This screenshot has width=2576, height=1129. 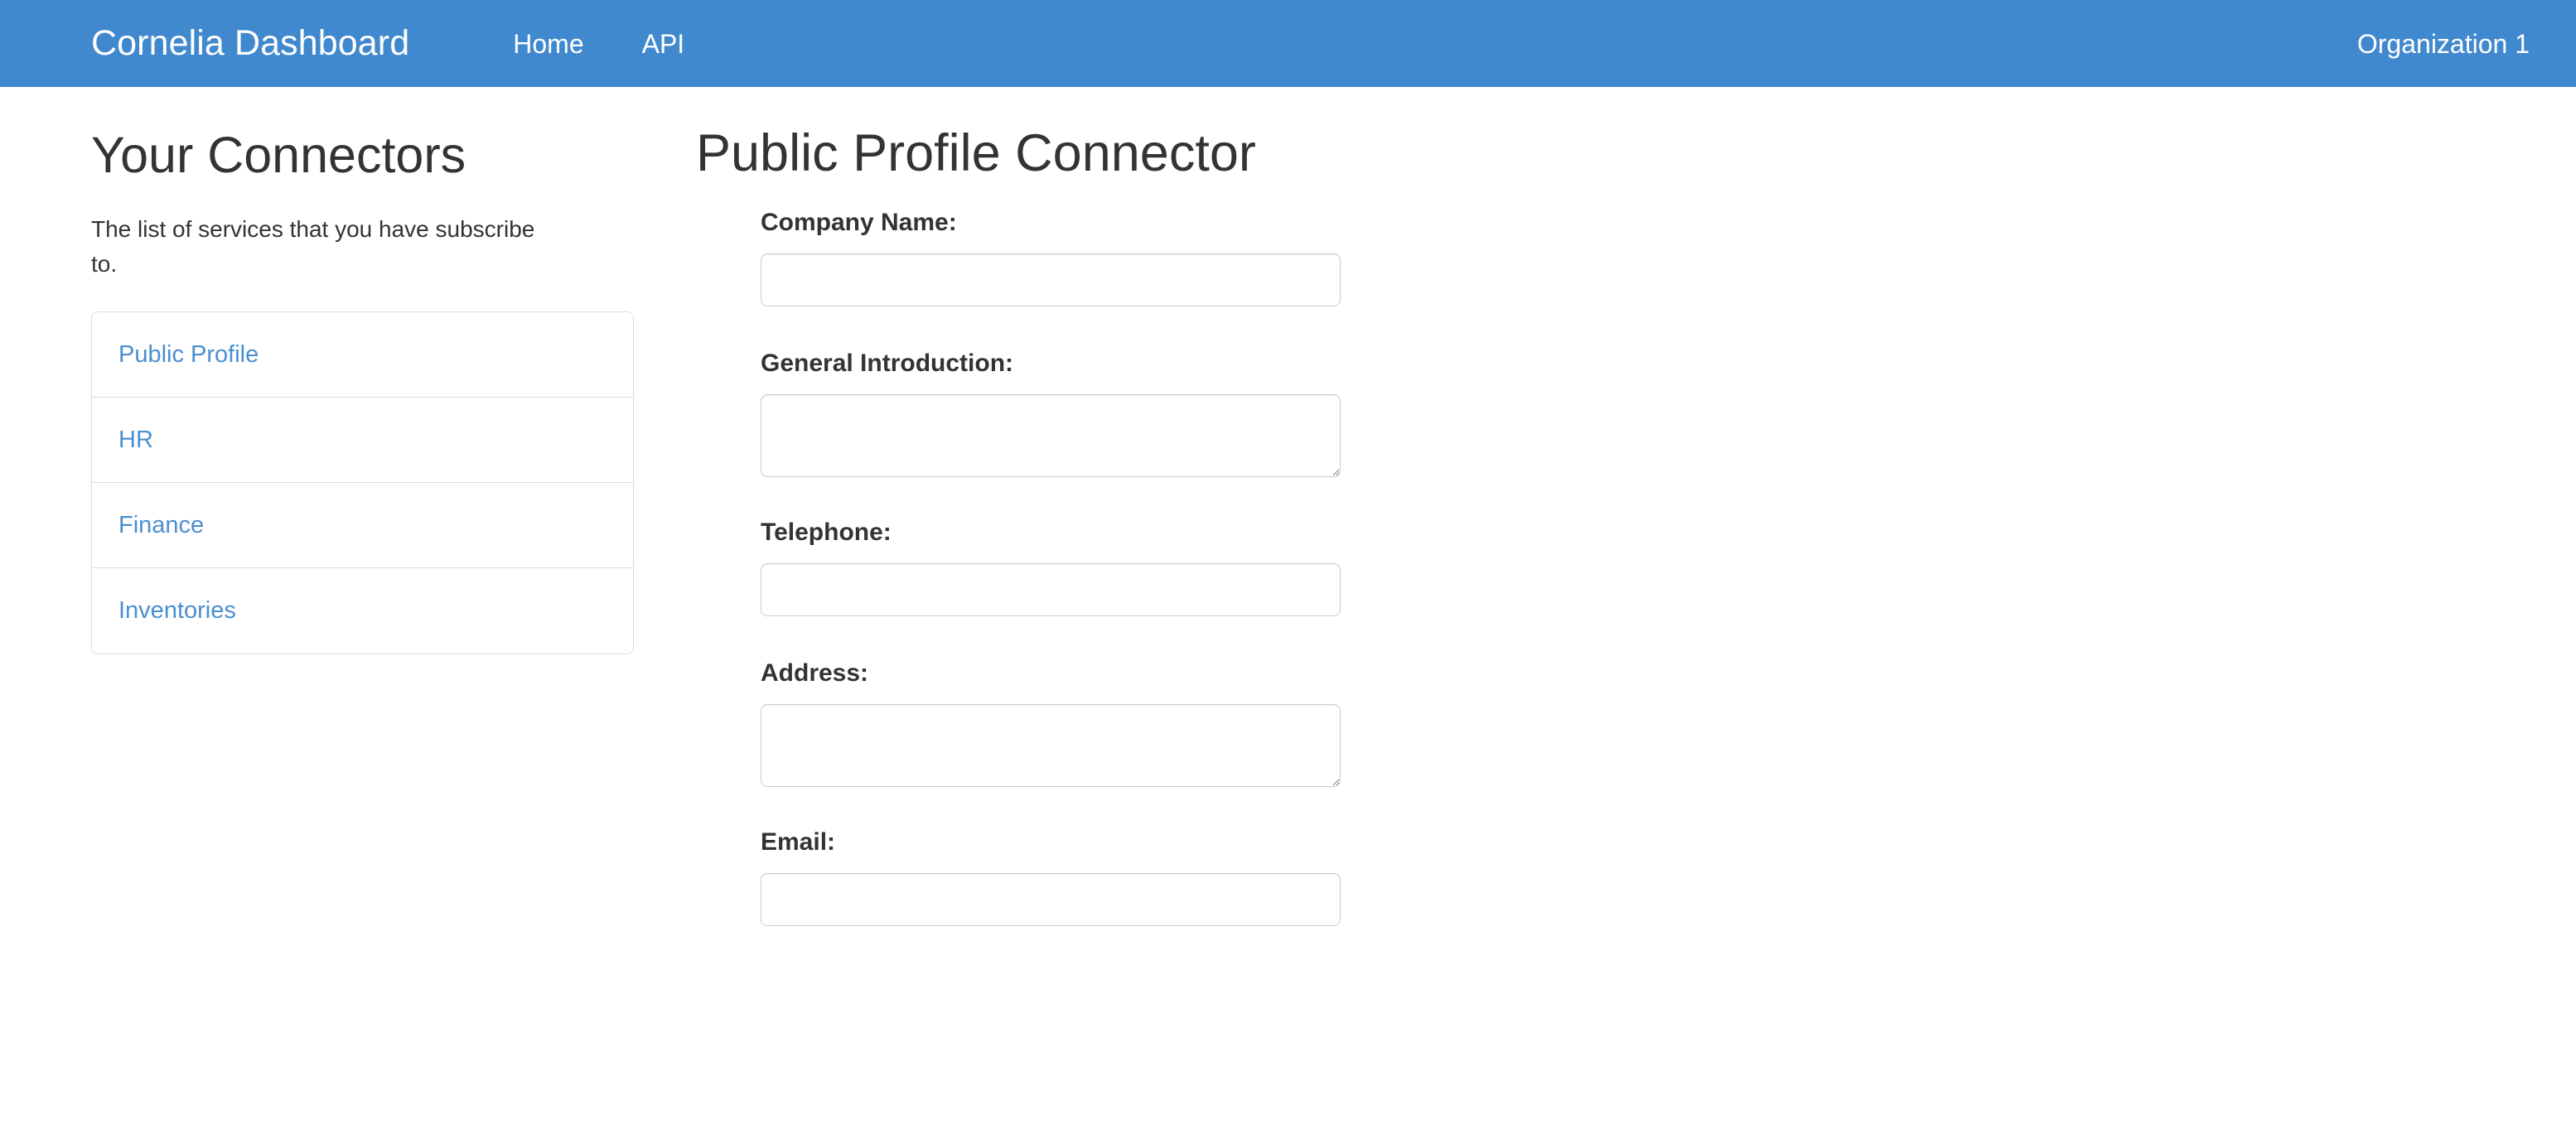 I want to click on field-group-telephone: Telephone:, so click(x=1623, y=567).